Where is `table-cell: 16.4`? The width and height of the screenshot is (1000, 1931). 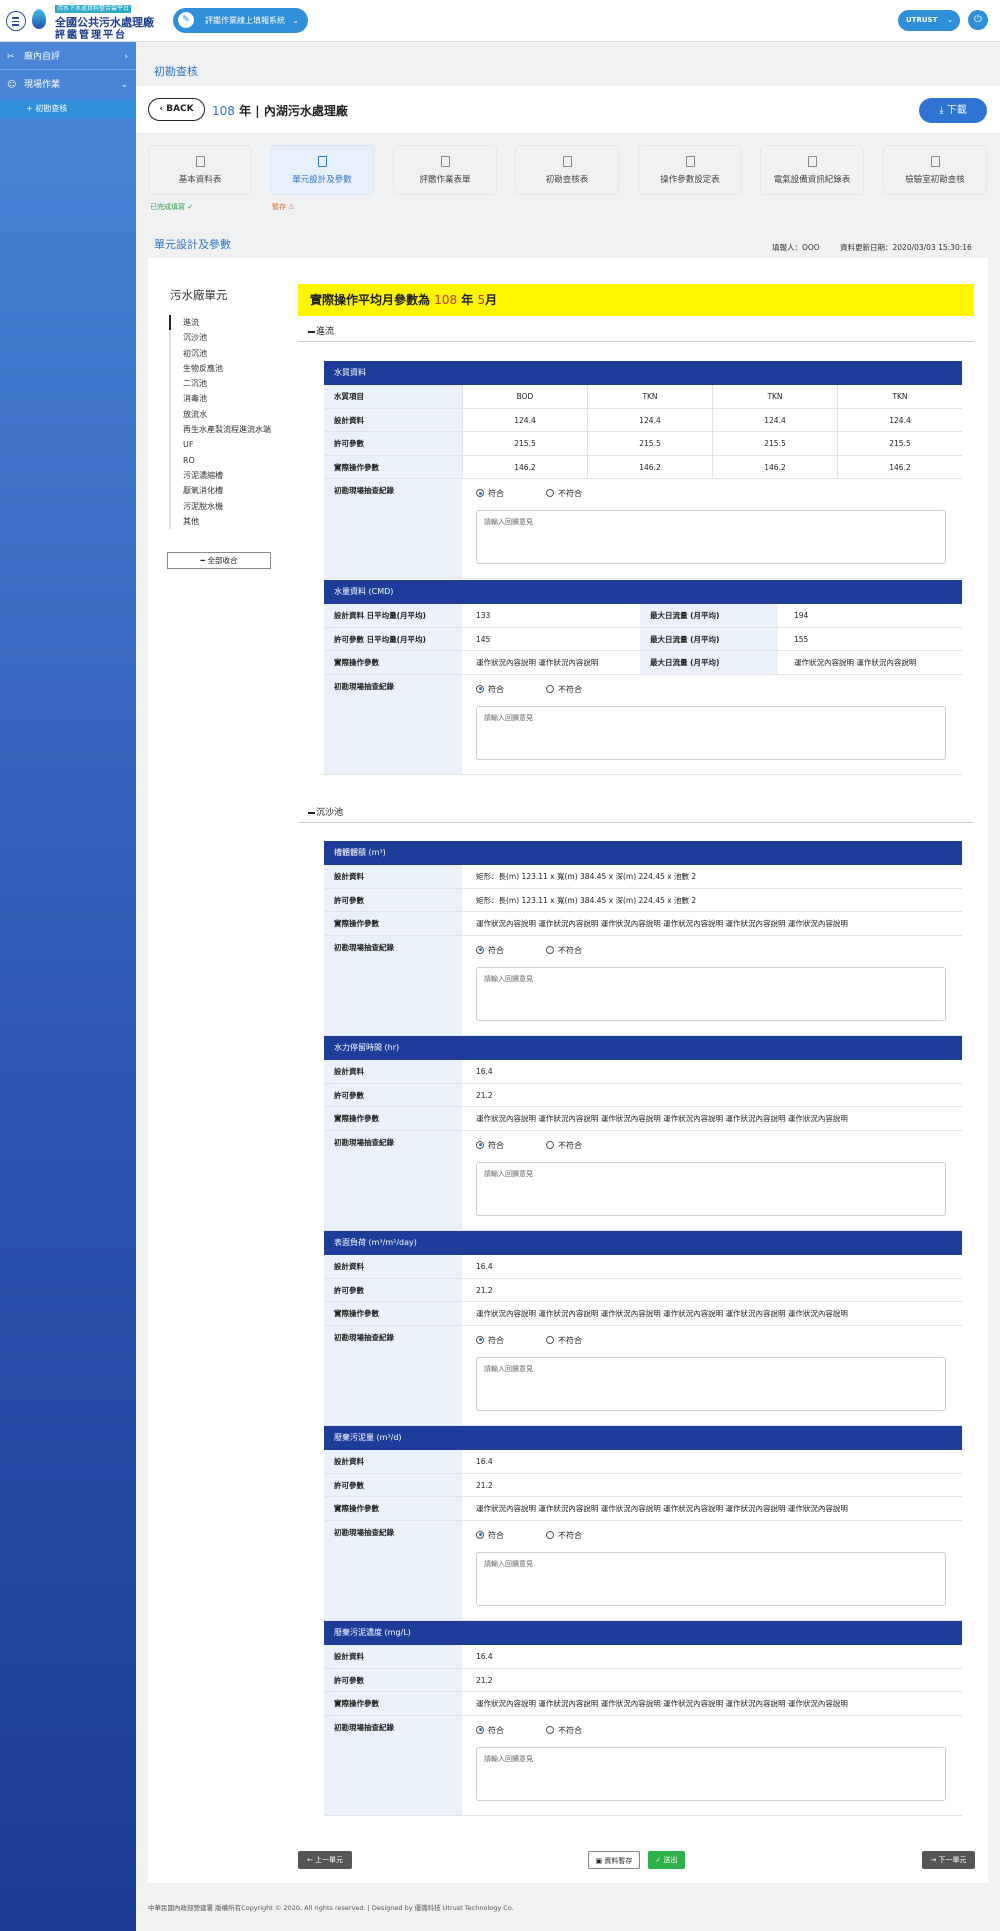 table-cell: 16.4 is located at coordinates (484, 1266).